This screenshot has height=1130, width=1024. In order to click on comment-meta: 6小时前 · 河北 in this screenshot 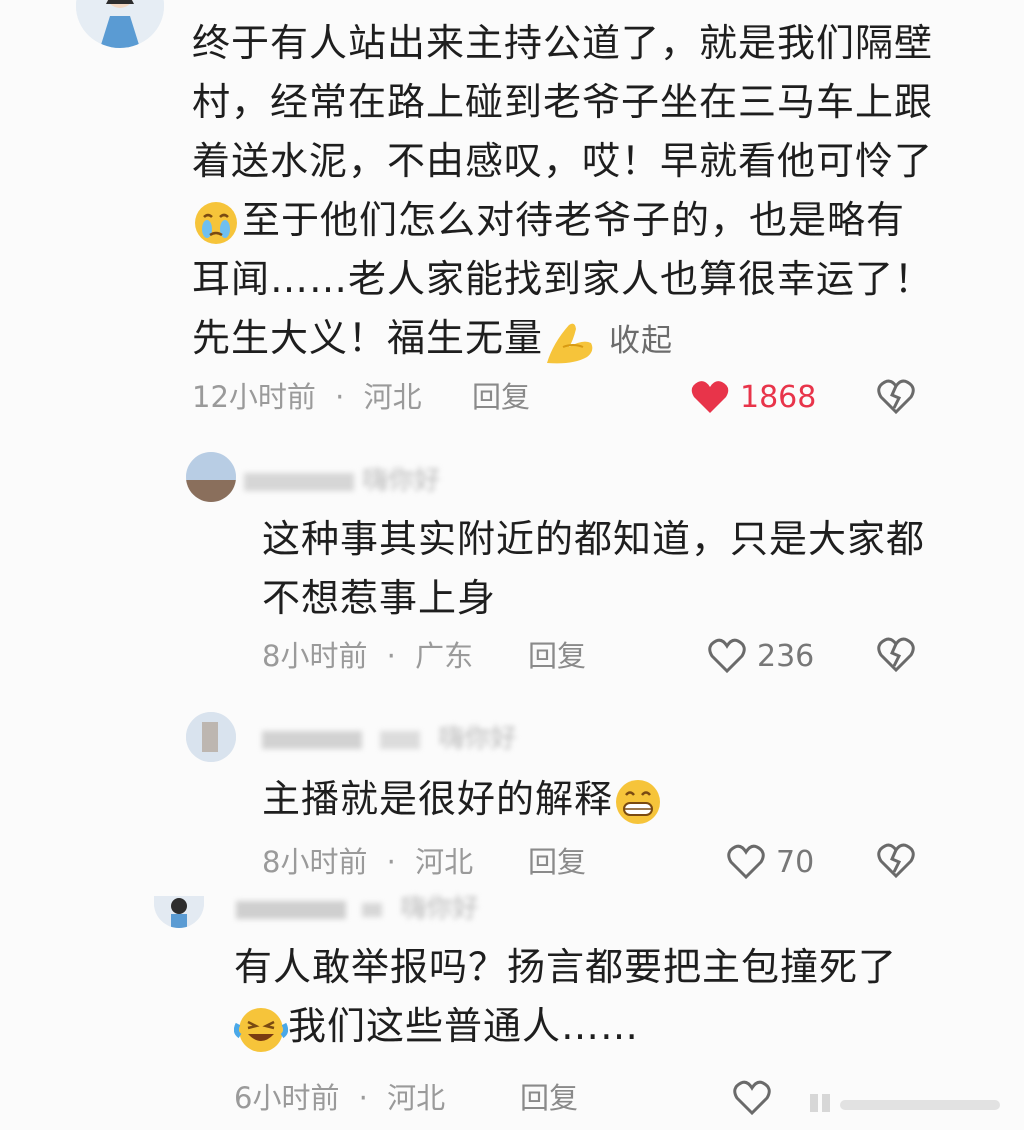, I will do `click(340, 1098)`.